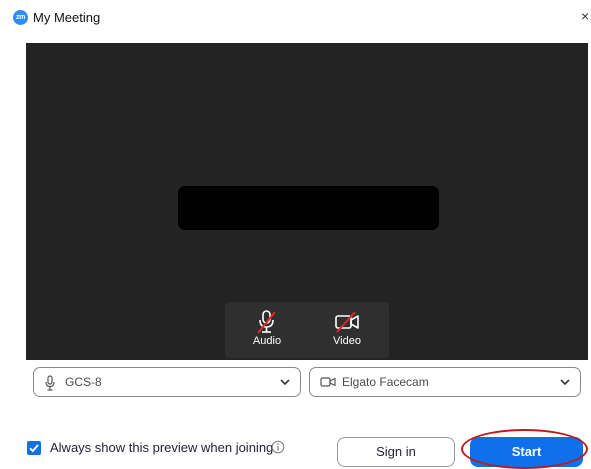  What do you see at coordinates (396, 452) in the screenshot?
I see `sign-in-button: Sign in` at bounding box center [396, 452].